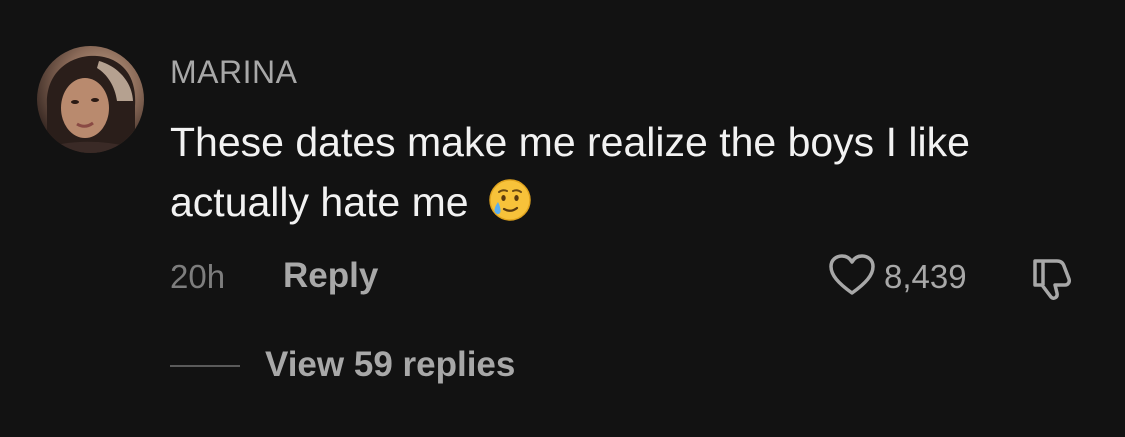  I want to click on reply-button: Reply, so click(330, 276).